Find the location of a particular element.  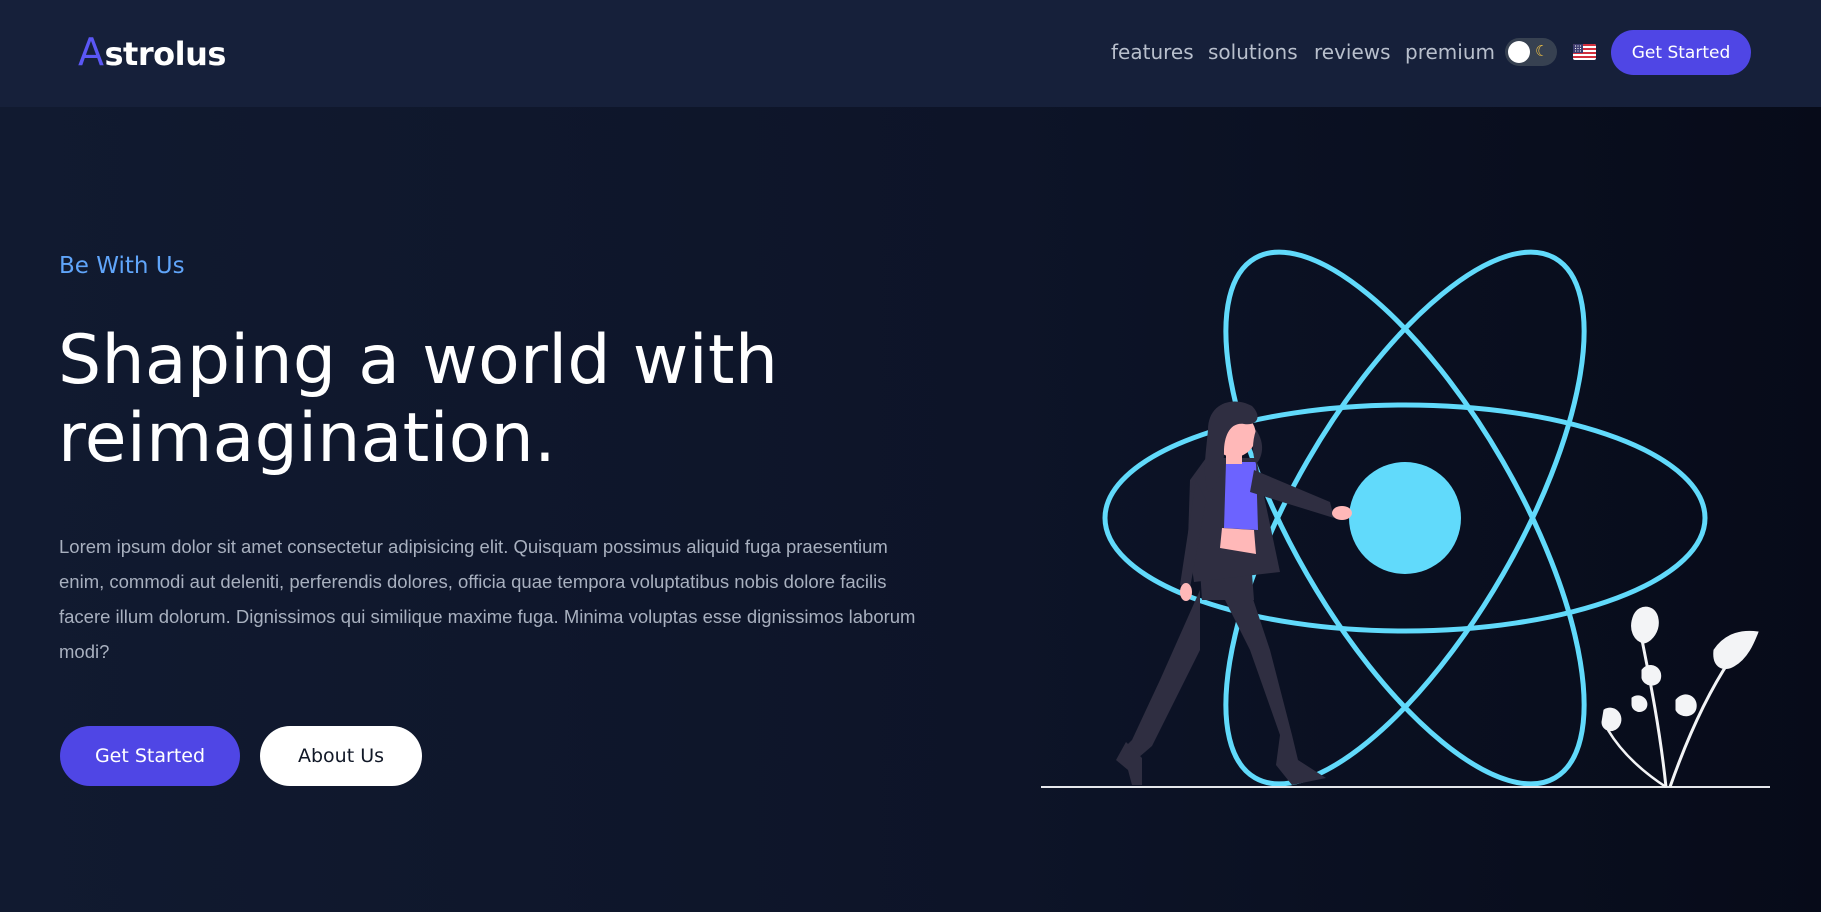

nav-link-solutions: solutions is located at coordinates (1253, 52).